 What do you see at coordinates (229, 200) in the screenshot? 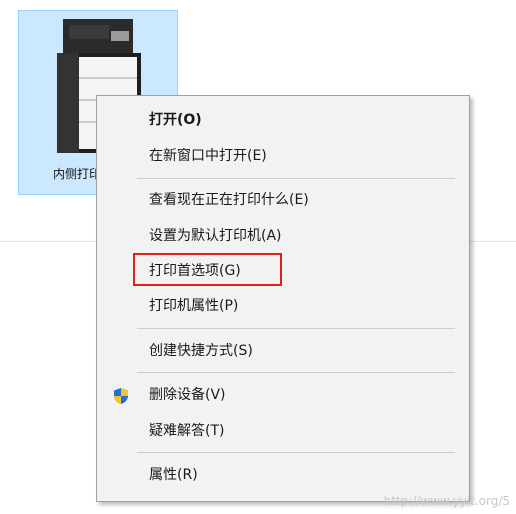
I see `menu-item-label: 查看现在正在打印什么(E)` at bounding box center [229, 200].